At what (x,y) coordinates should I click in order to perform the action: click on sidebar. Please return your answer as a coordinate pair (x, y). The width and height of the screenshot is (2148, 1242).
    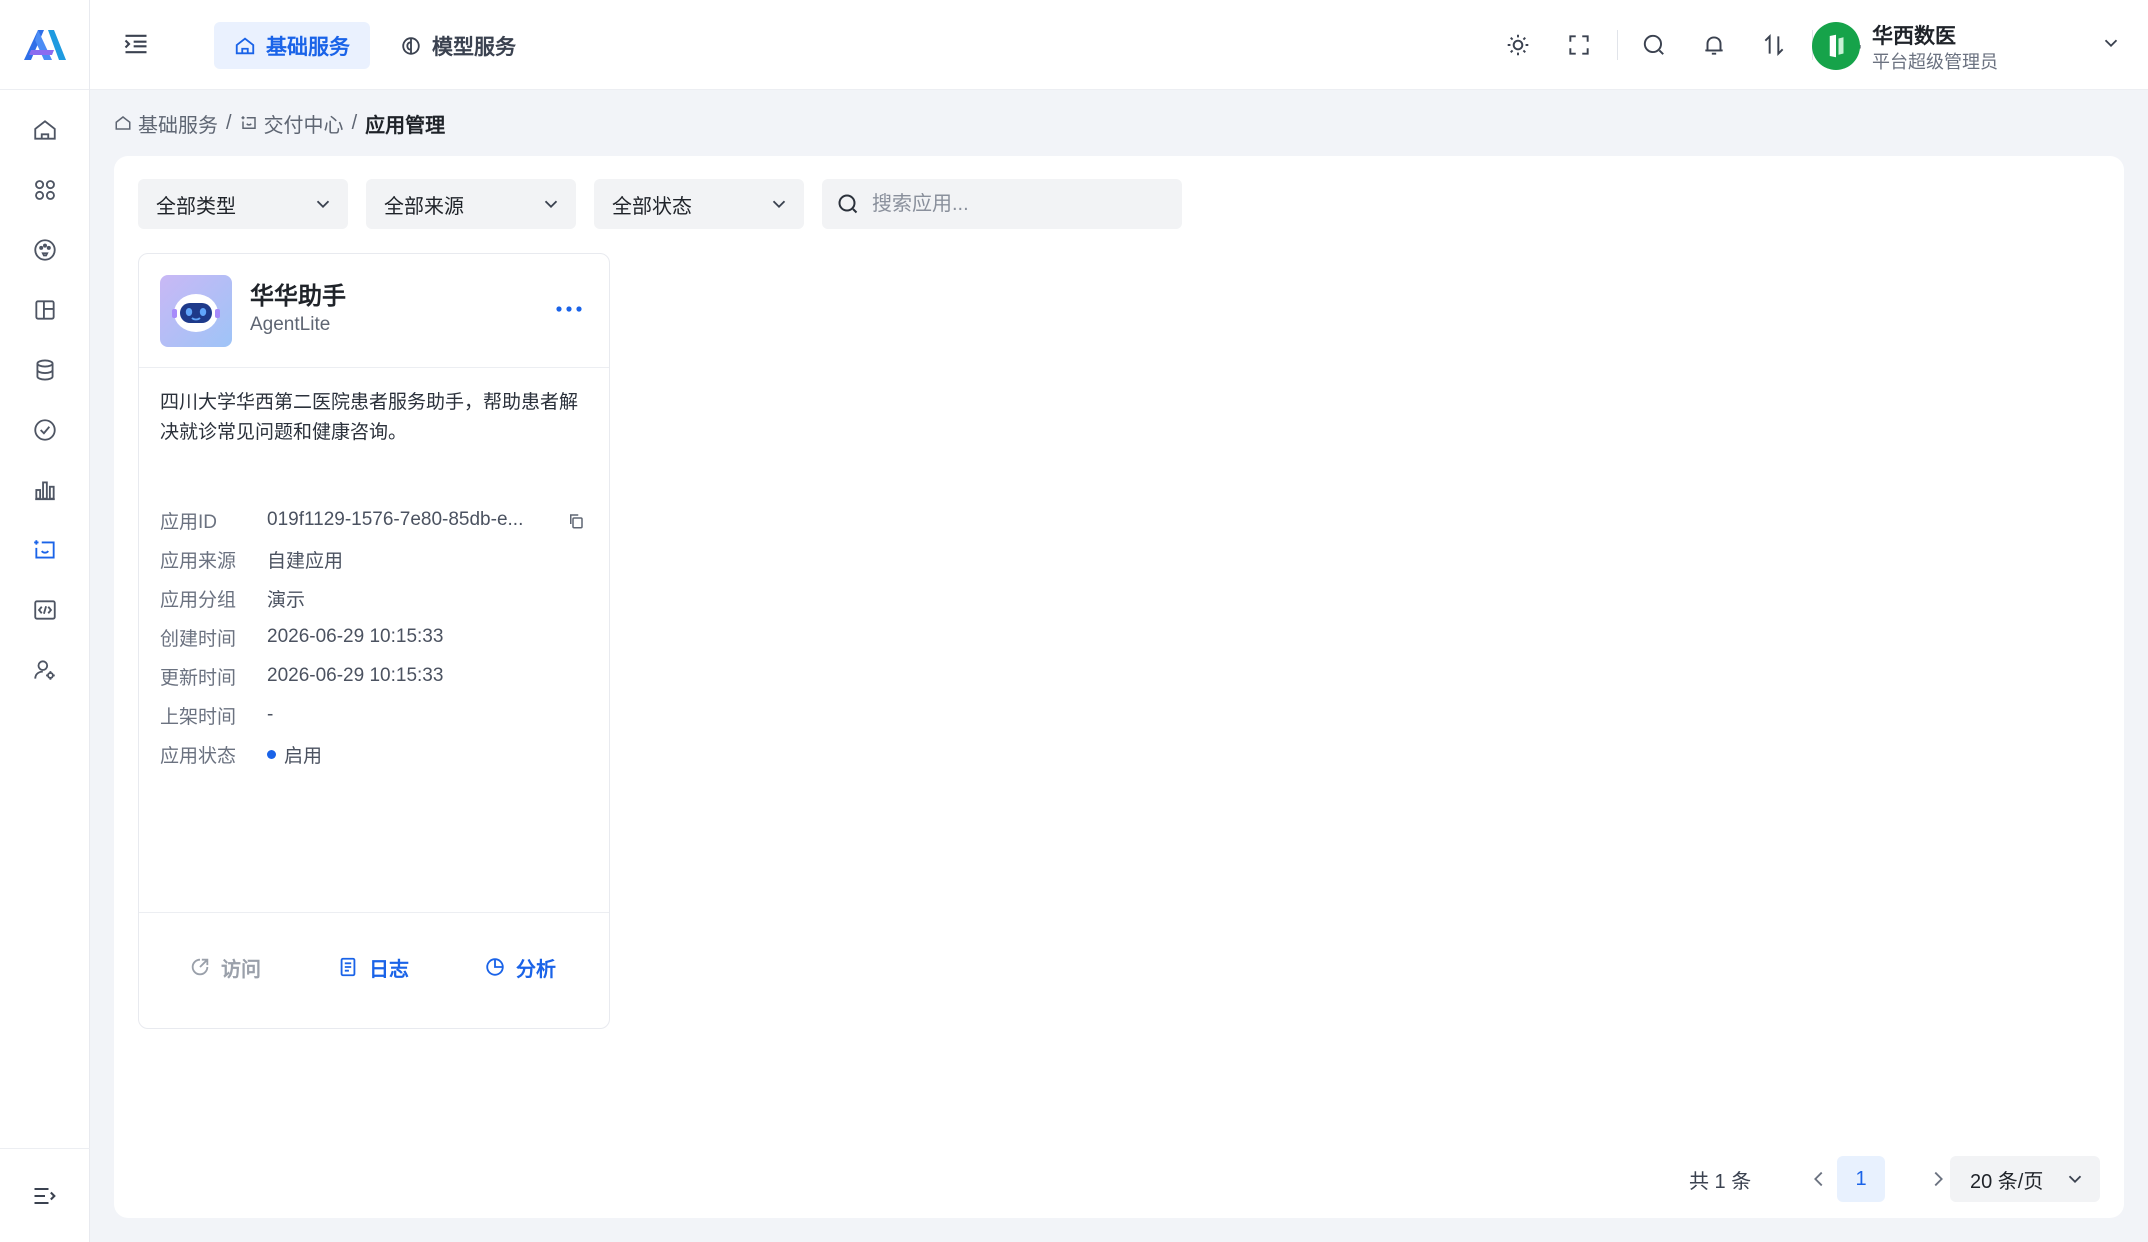
    Looking at the image, I should click on (45, 621).